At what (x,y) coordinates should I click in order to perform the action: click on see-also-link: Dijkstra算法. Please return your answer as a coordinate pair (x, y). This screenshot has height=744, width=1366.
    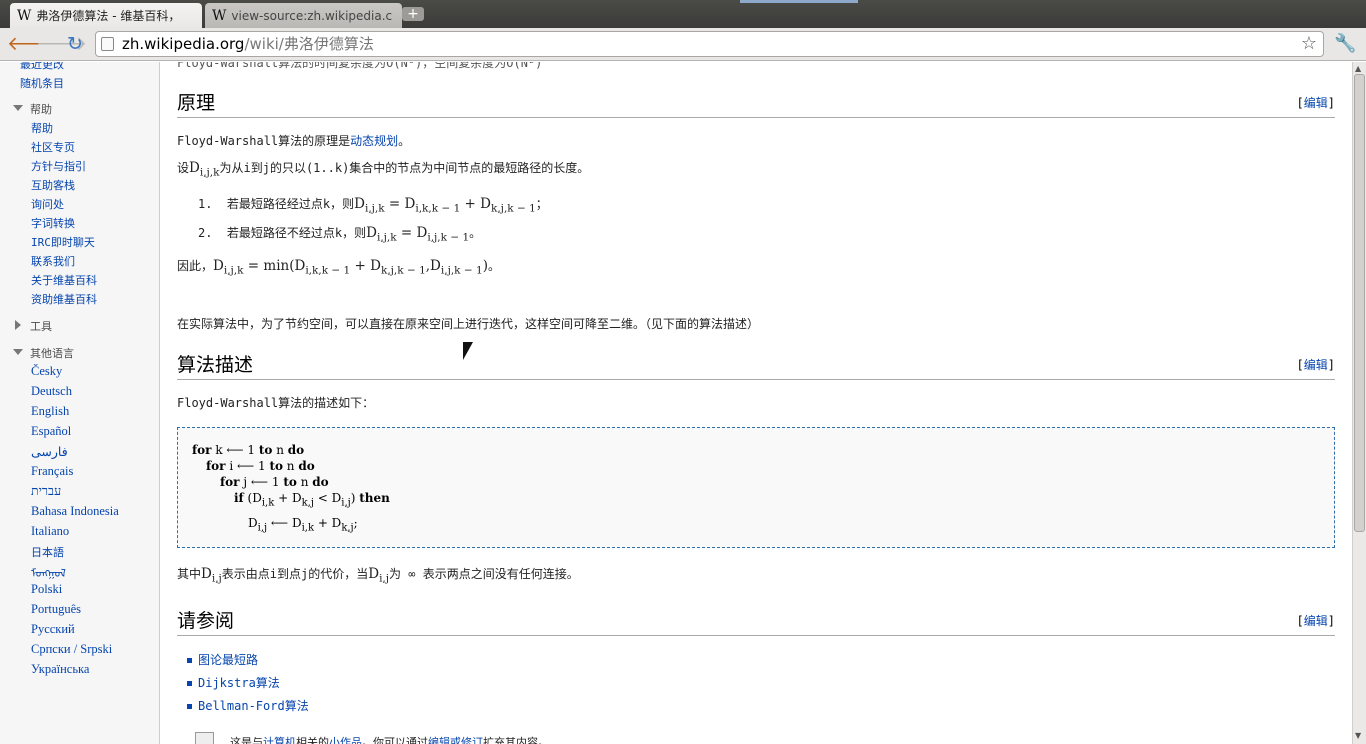
    Looking at the image, I should click on (248, 685).